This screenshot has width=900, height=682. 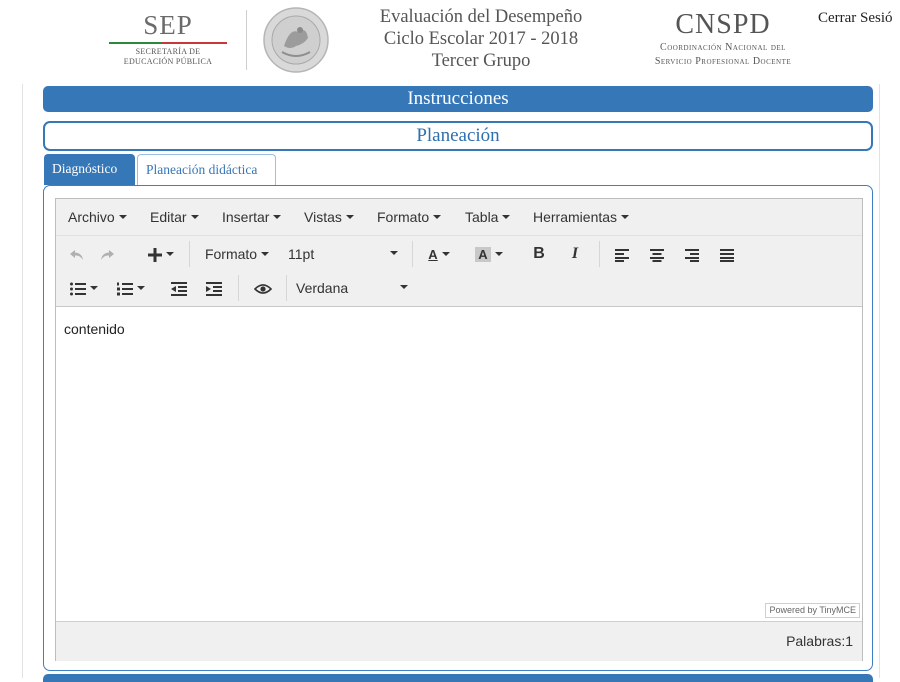 I want to click on outdent-button, so click(x=179, y=288).